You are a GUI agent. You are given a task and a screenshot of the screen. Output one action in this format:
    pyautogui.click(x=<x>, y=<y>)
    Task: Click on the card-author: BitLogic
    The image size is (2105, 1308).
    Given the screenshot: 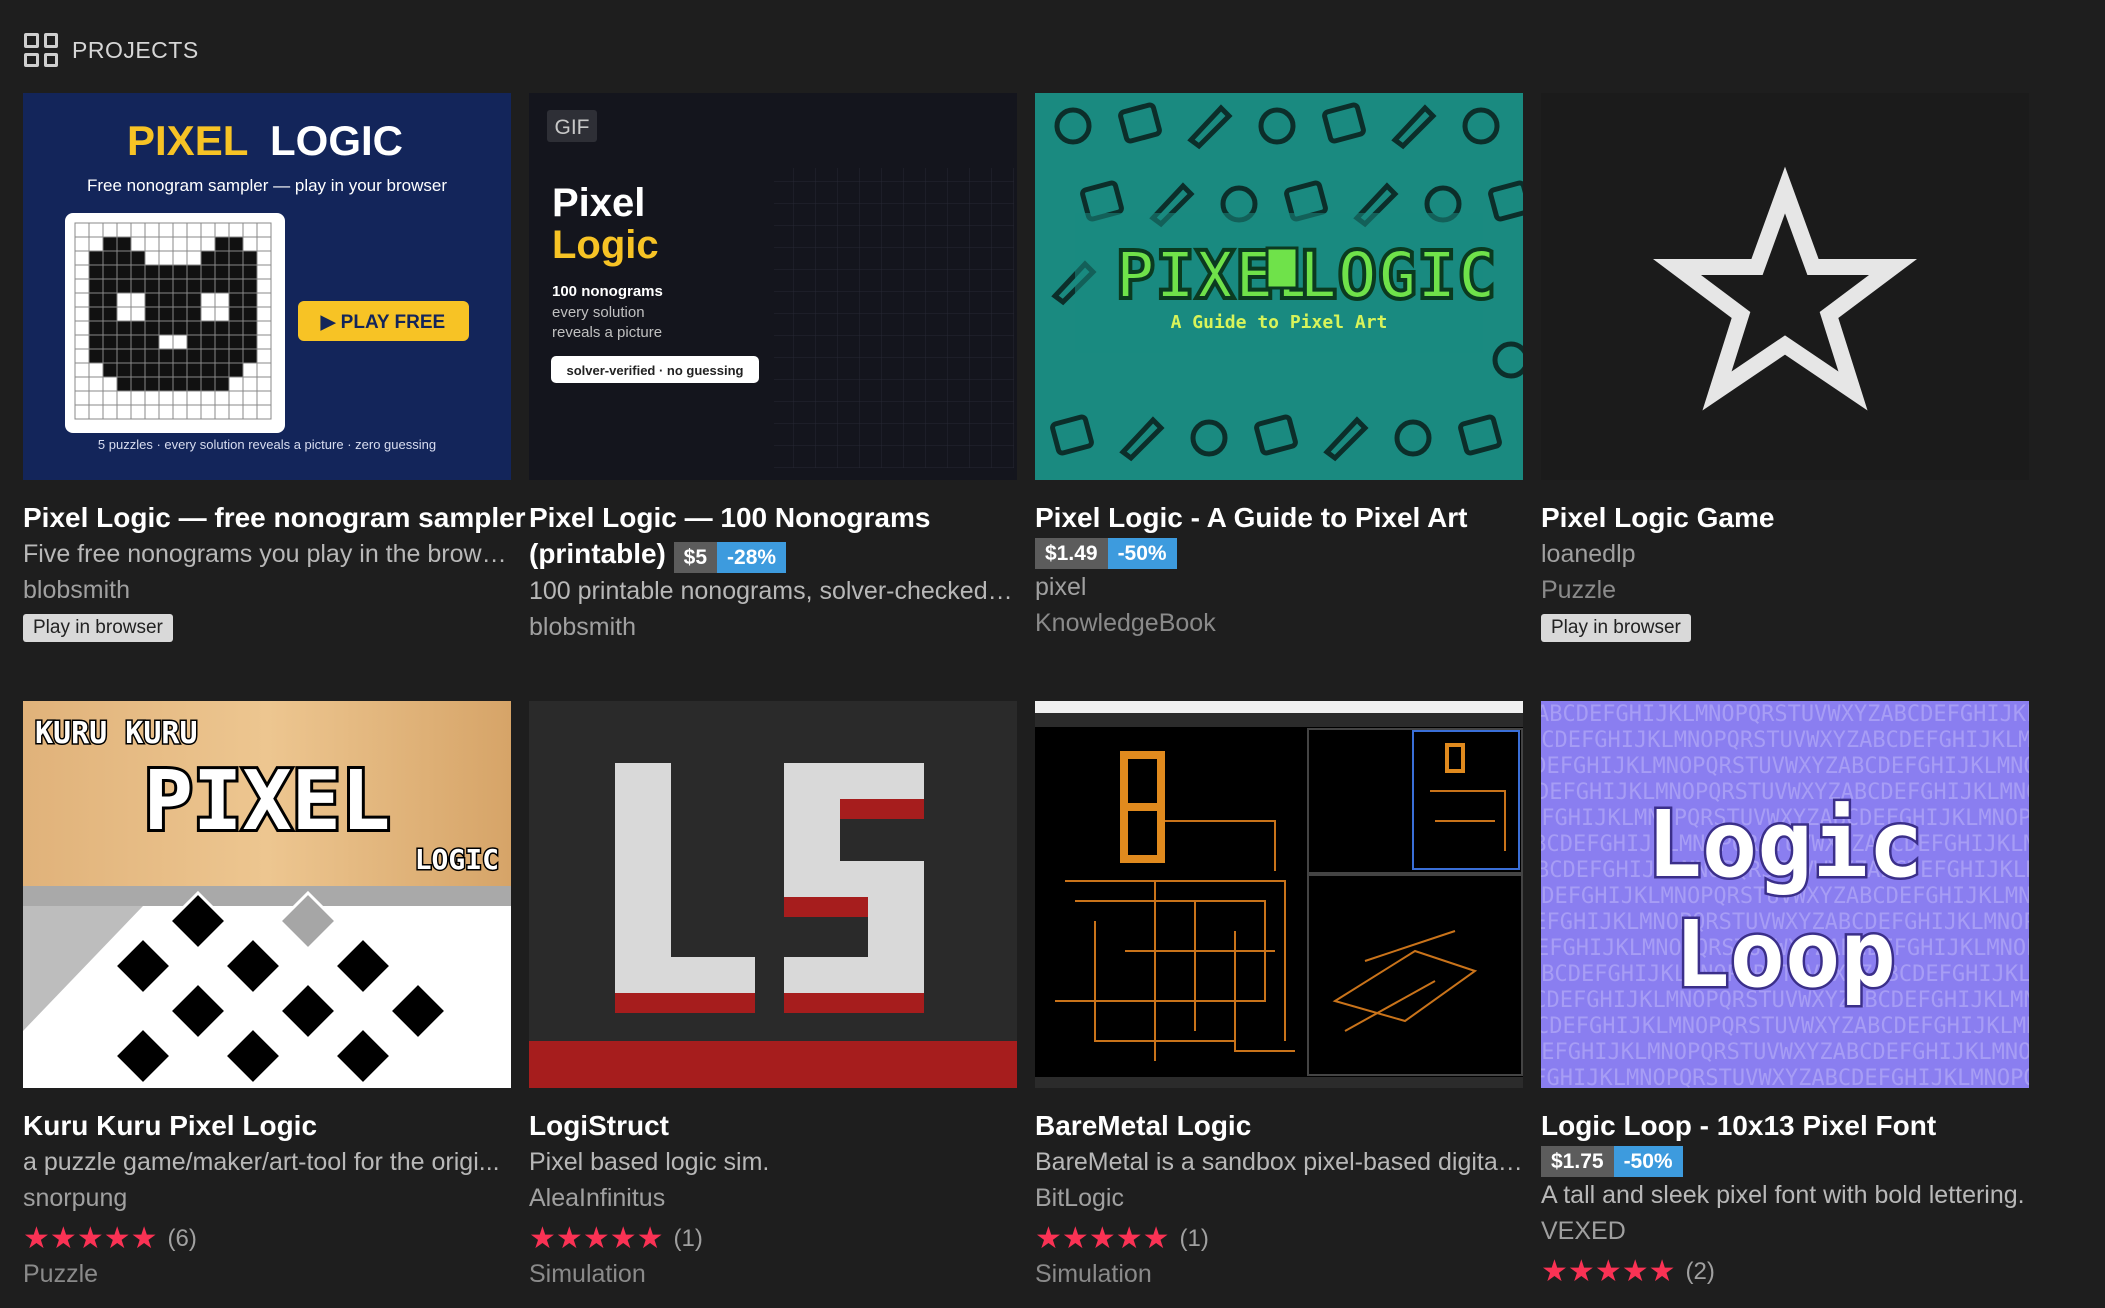 What is the action you would take?
    pyautogui.click(x=1279, y=1198)
    